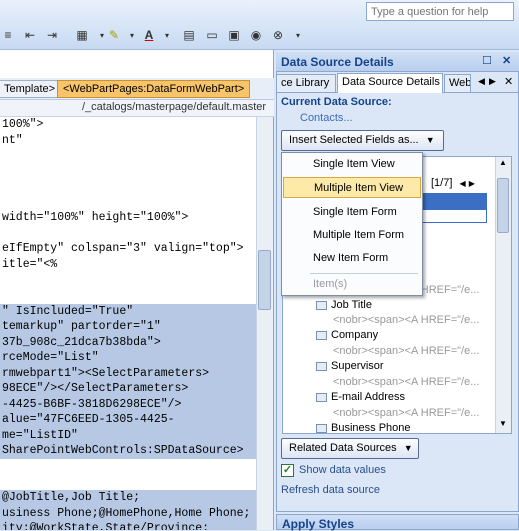  What do you see at coordinates (128, 498) in the screenshot?
I see `code-line: @JobTitle,Job Title;` at bounding box center [128, 498].